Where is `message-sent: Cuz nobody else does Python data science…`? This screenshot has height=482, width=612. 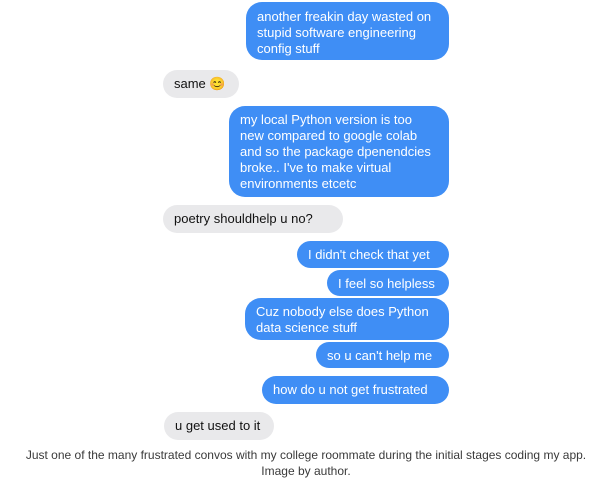 message-sent: Cuz nobody else does Python data science… is located at coordinates (347, 319).